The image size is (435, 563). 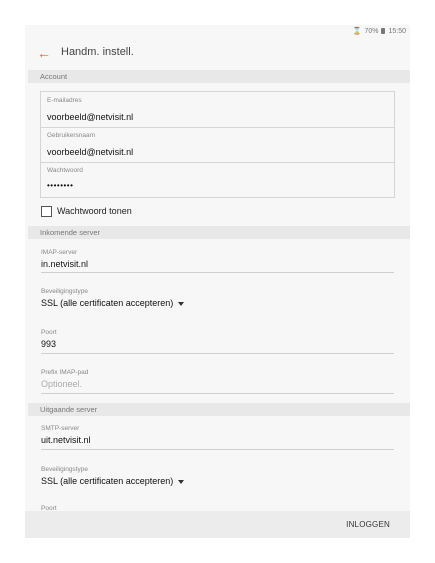 What do you see at coordinates (217, 110) in the screenshot?
I see `email-field: E-mailadres voorbeeld@netvisit.nl` at bounding box center [217, 110].